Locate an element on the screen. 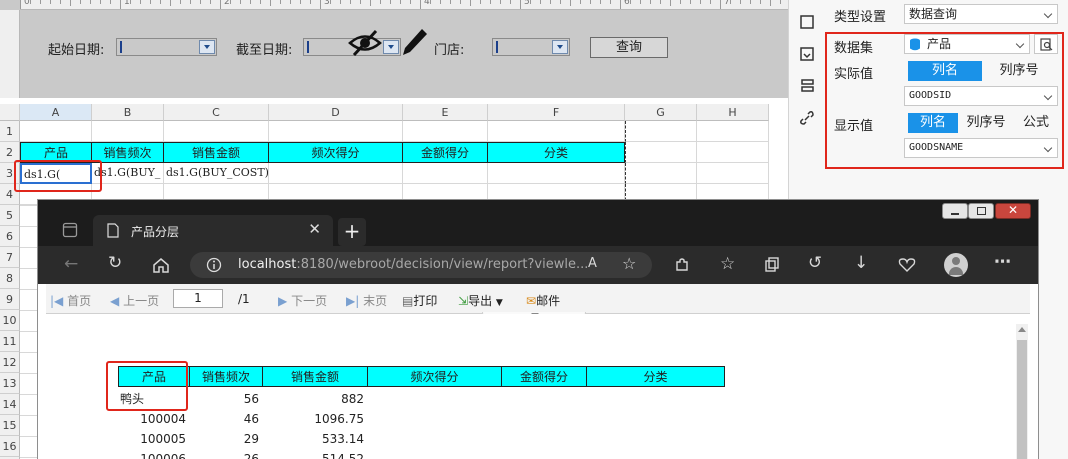  column-header: D is located at coordinates (336, 112).